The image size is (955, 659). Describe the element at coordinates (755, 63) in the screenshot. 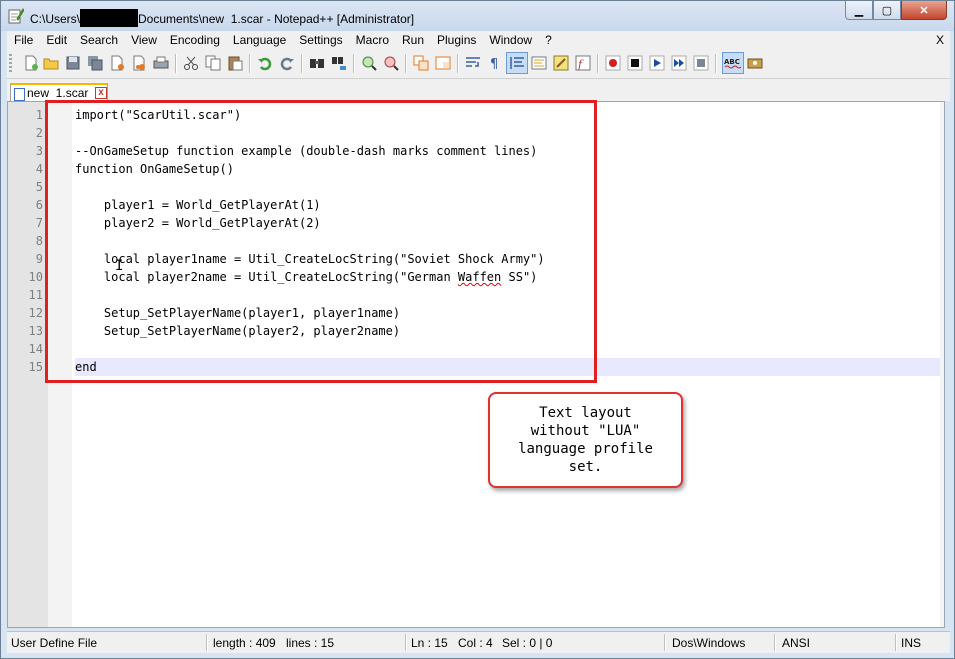

I see `settings-icon` at that location.